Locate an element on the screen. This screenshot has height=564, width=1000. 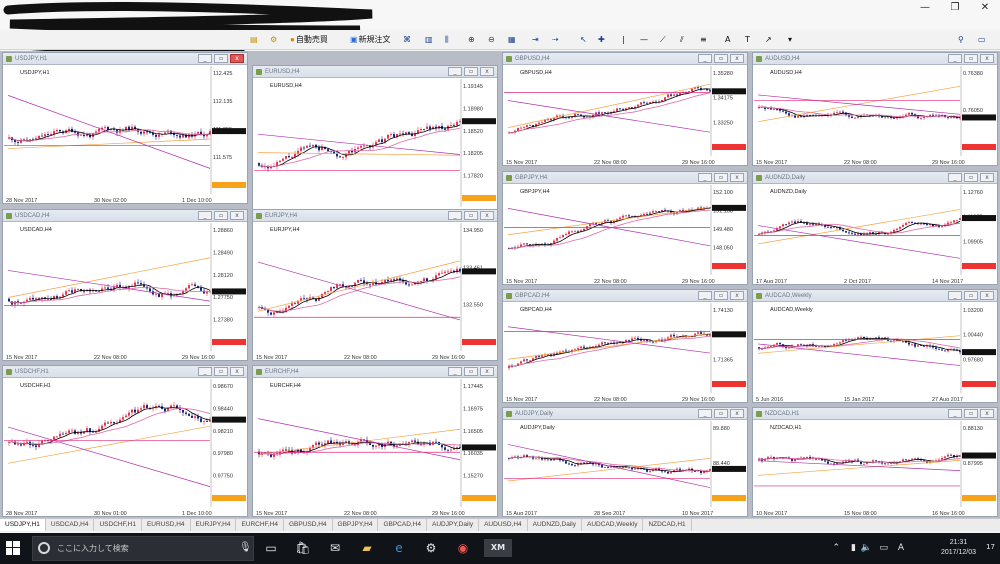
chart-window-titlebar: USDJPY,H1 _ ▫ x is located at coordinates (125, 59).